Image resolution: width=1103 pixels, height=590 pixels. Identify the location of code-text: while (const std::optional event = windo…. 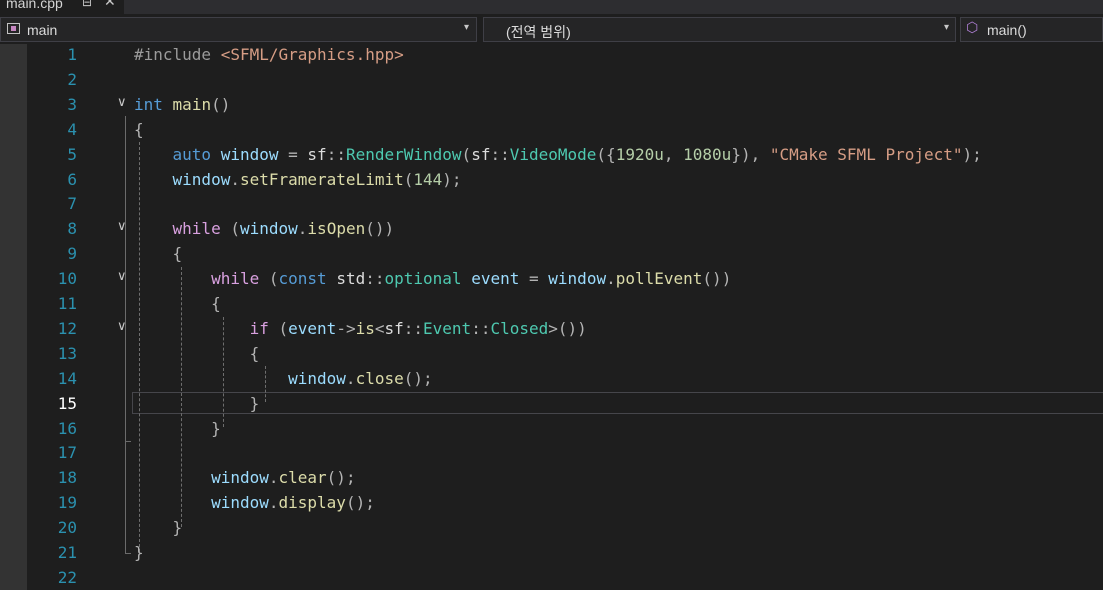
(432, 279).